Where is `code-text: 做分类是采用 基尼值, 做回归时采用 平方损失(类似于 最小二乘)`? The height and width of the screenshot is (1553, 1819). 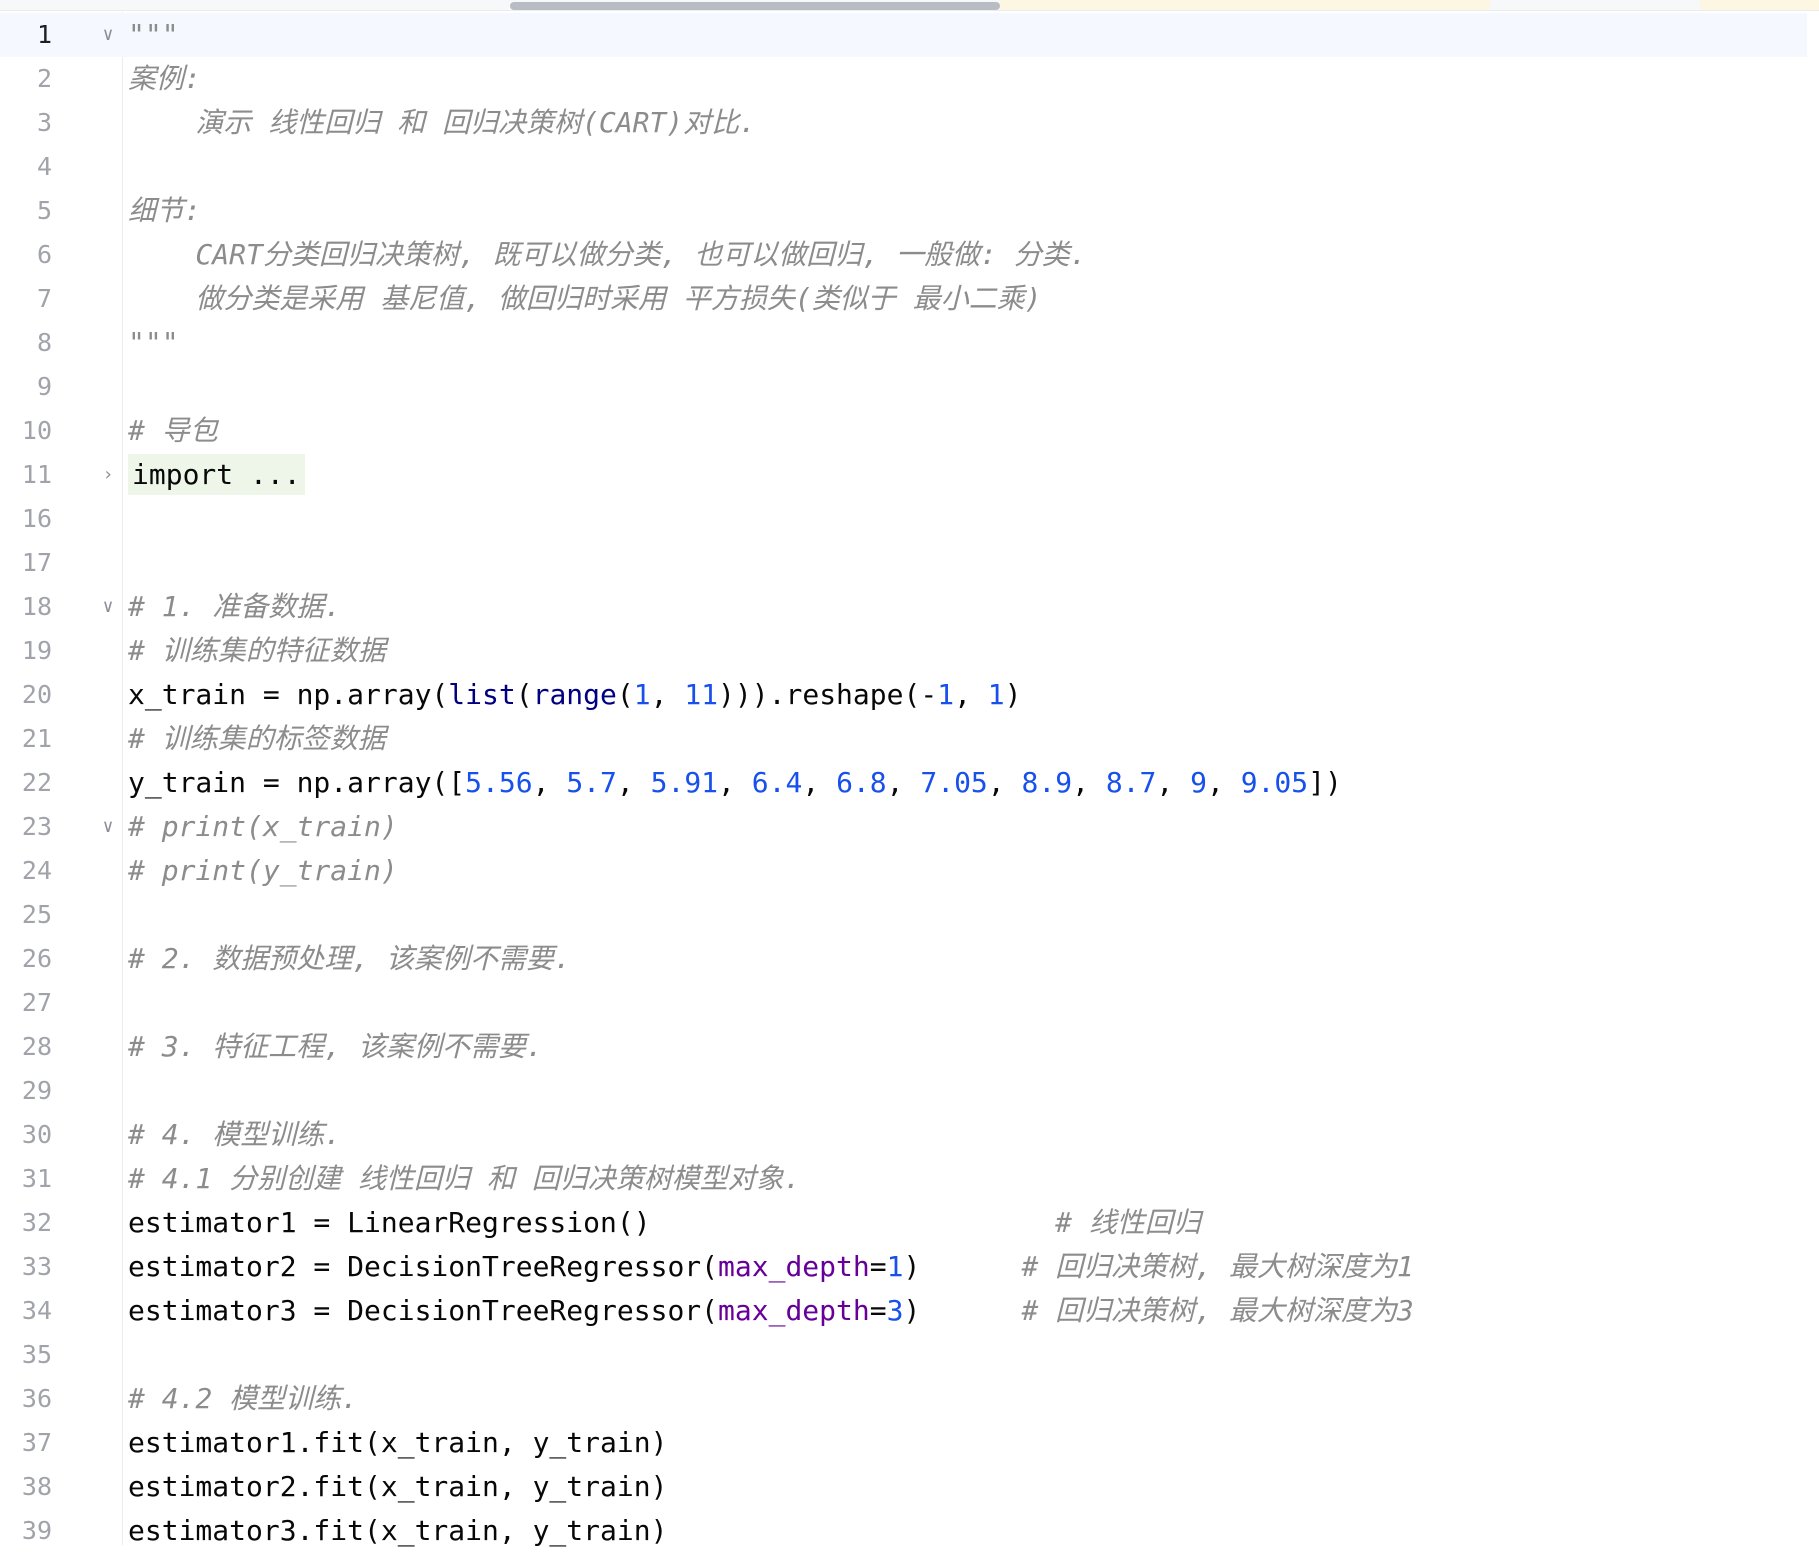
code-text: 做分类是采用 基尼值, 做回归时采用 平方损失(类似于 最小二乘) is located at coordinates (584, 299).